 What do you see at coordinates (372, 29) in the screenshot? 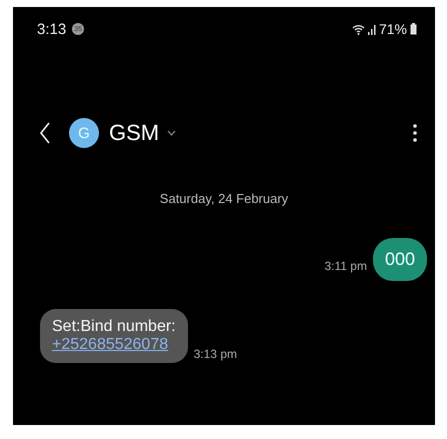
I see `signal-icon` at bounding box center [372, 29].